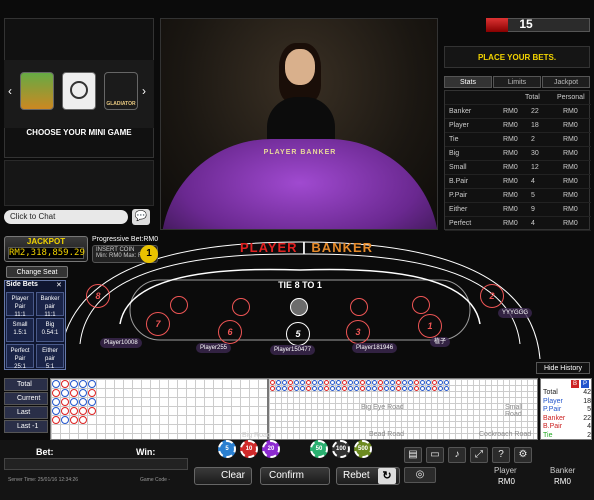 The height and width of the screenshot is (500, 594). Describe the element at coordinates (435, 455) in the screenshot. I see `video-icon: ▭` at that location.